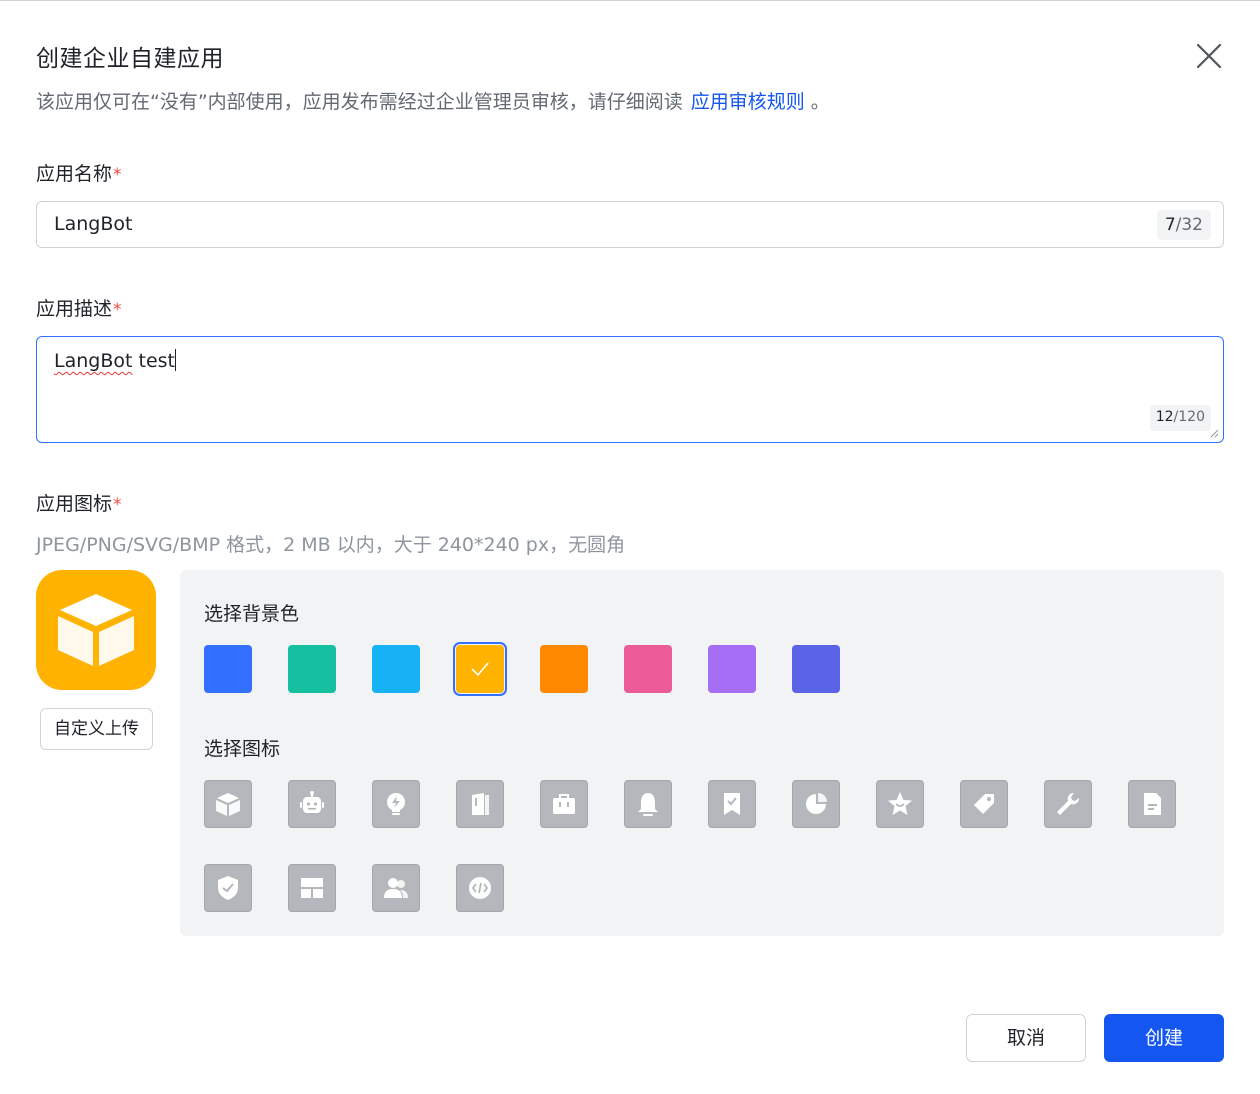 This screenshot has height=1094, width=1260. I want to click on briefcase-icon, so click(564, 804).